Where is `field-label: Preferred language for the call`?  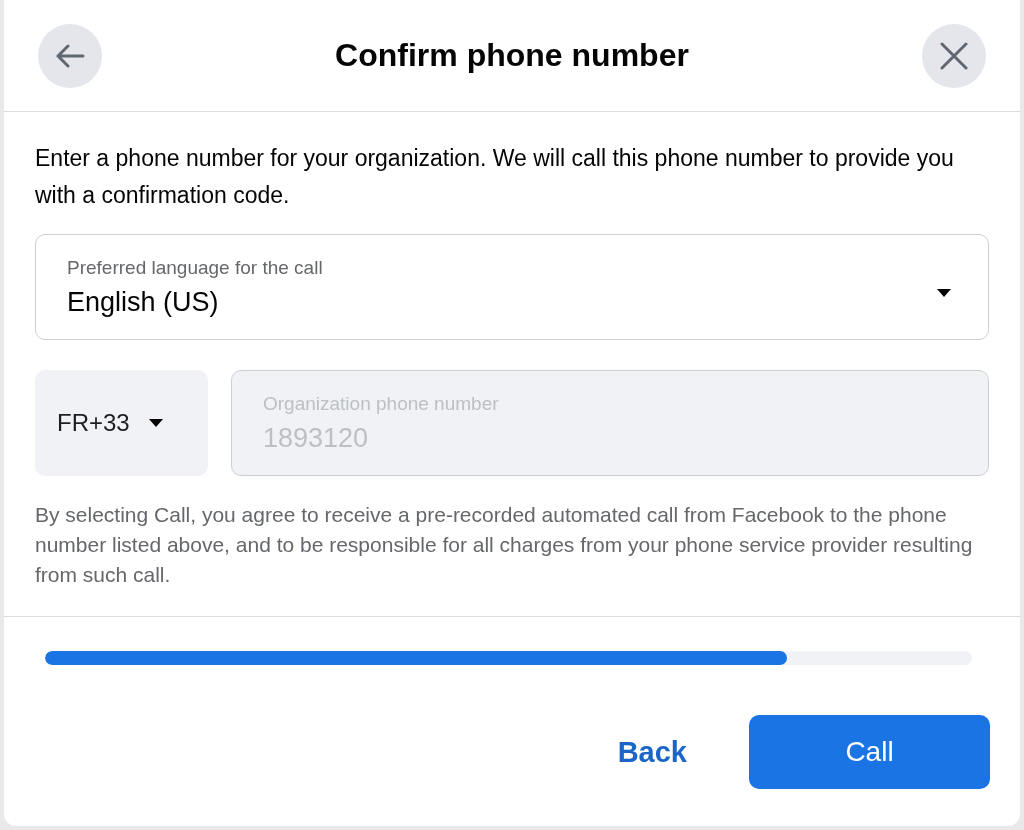
field-label: Preferred language for the call is located at coordinates (195, 268).